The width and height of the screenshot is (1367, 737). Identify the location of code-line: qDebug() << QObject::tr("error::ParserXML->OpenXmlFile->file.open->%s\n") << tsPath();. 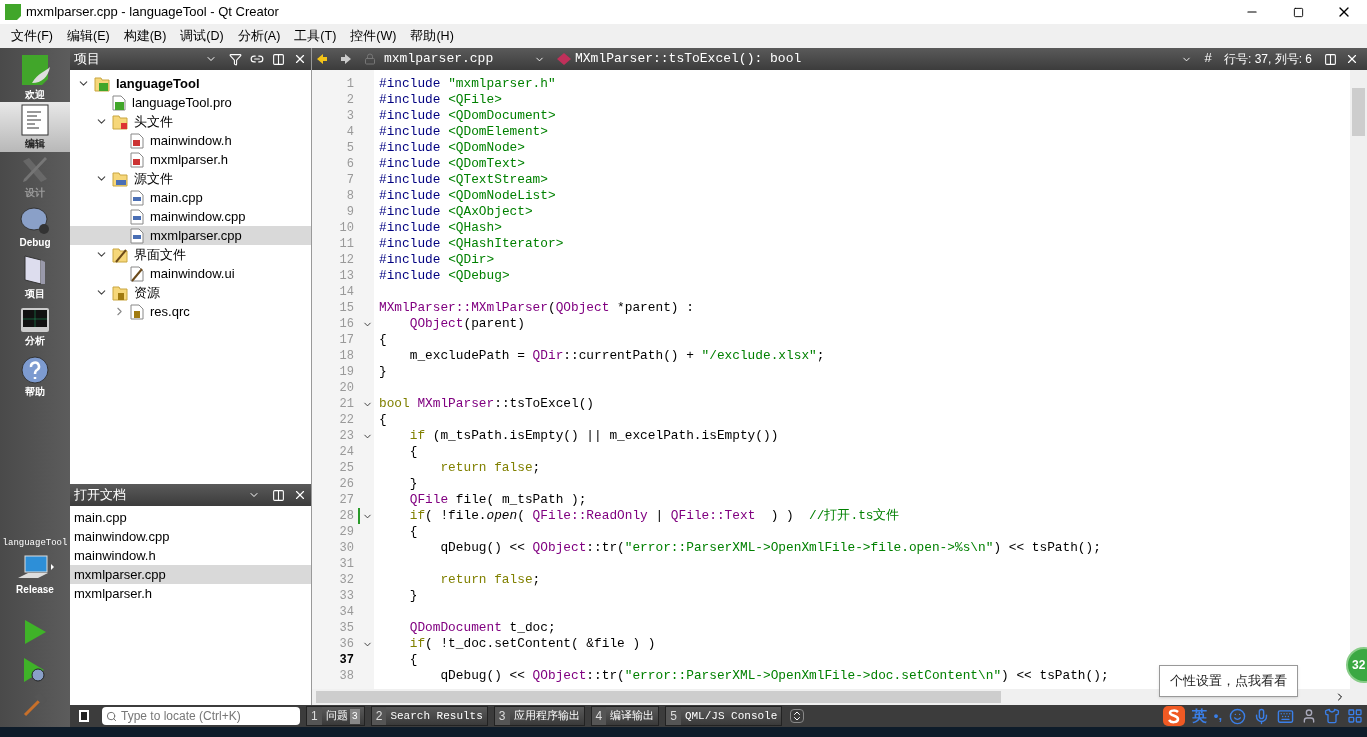
(770, 548).